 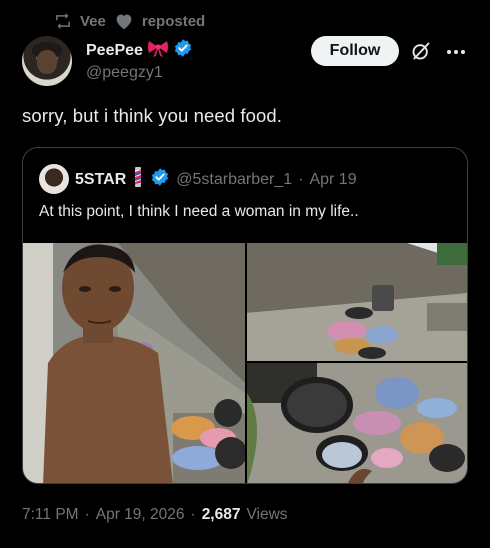 I want to click on heart-icon, so click(x=124, y=21).